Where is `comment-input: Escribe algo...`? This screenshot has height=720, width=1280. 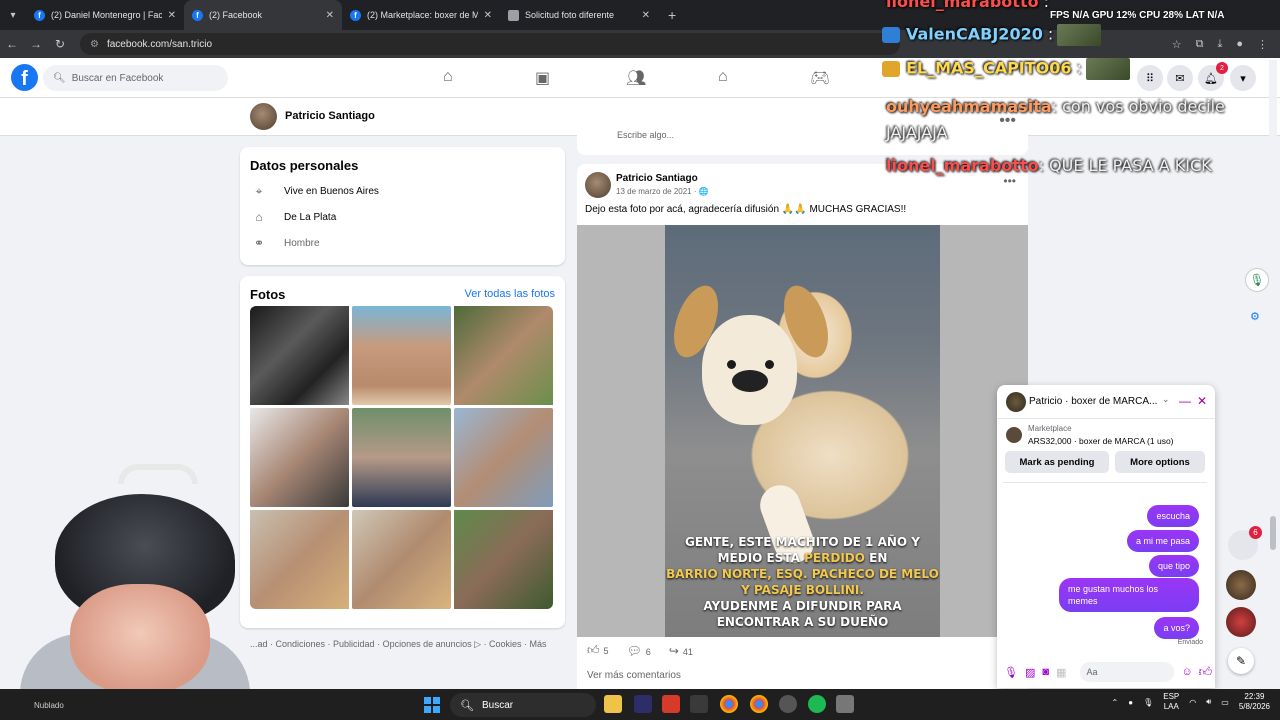 comment-input: Escribe algo... is located at coordinates (645, 135).